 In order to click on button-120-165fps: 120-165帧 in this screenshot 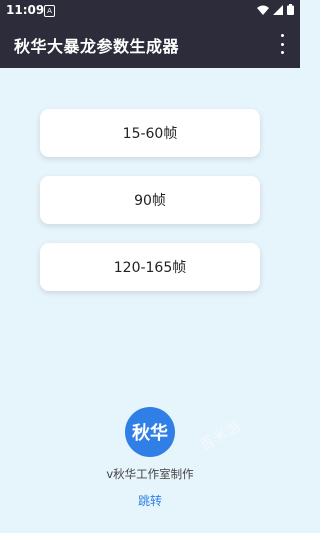, I will do `click(150, 267)`.